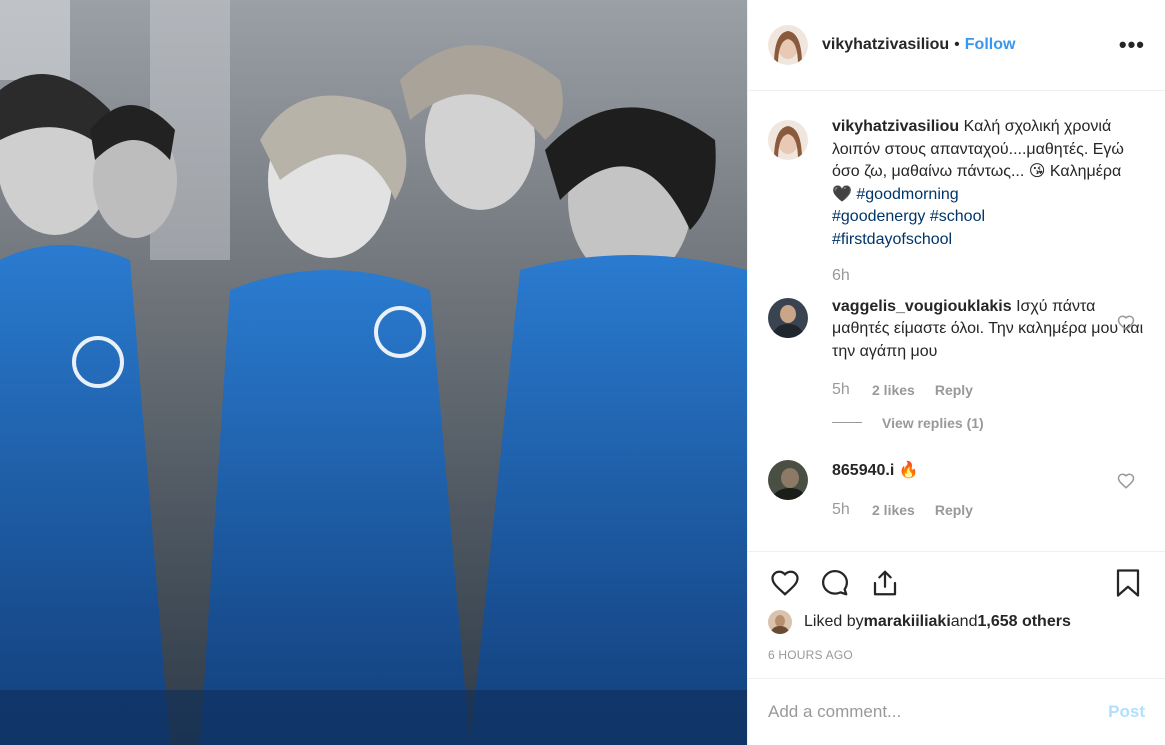 The width and height of the screenshot is (1165, 745). I want to click on caption-time: 6h, so click(988, 276).